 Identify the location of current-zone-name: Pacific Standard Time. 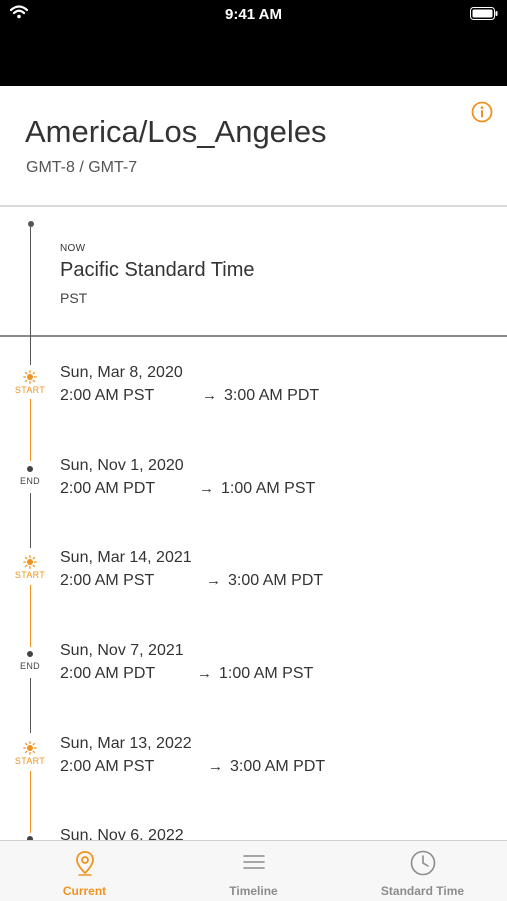
(157, 270).